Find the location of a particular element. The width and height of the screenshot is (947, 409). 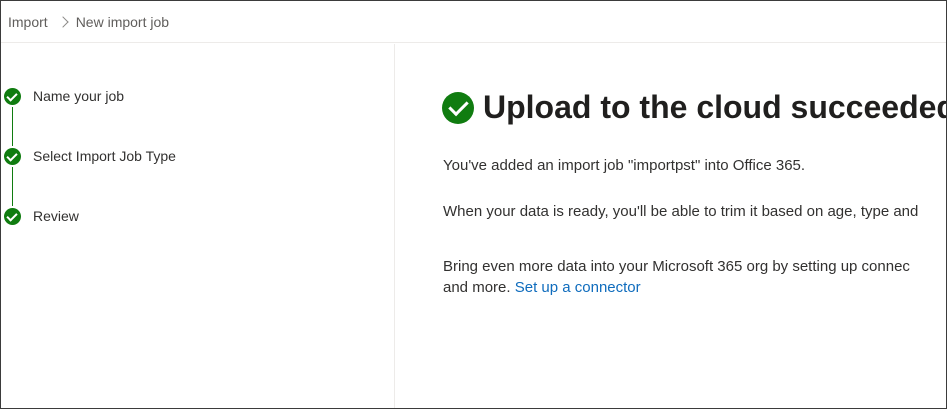

breadcrumb-import-link: Import is located at coordinates (28, 22).